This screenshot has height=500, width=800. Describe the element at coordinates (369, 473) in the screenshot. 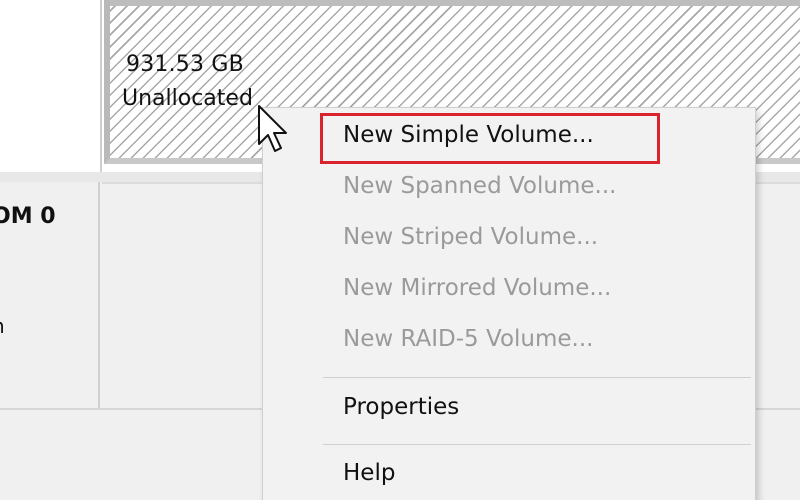

I see `menu-item-help: Help` at that location.